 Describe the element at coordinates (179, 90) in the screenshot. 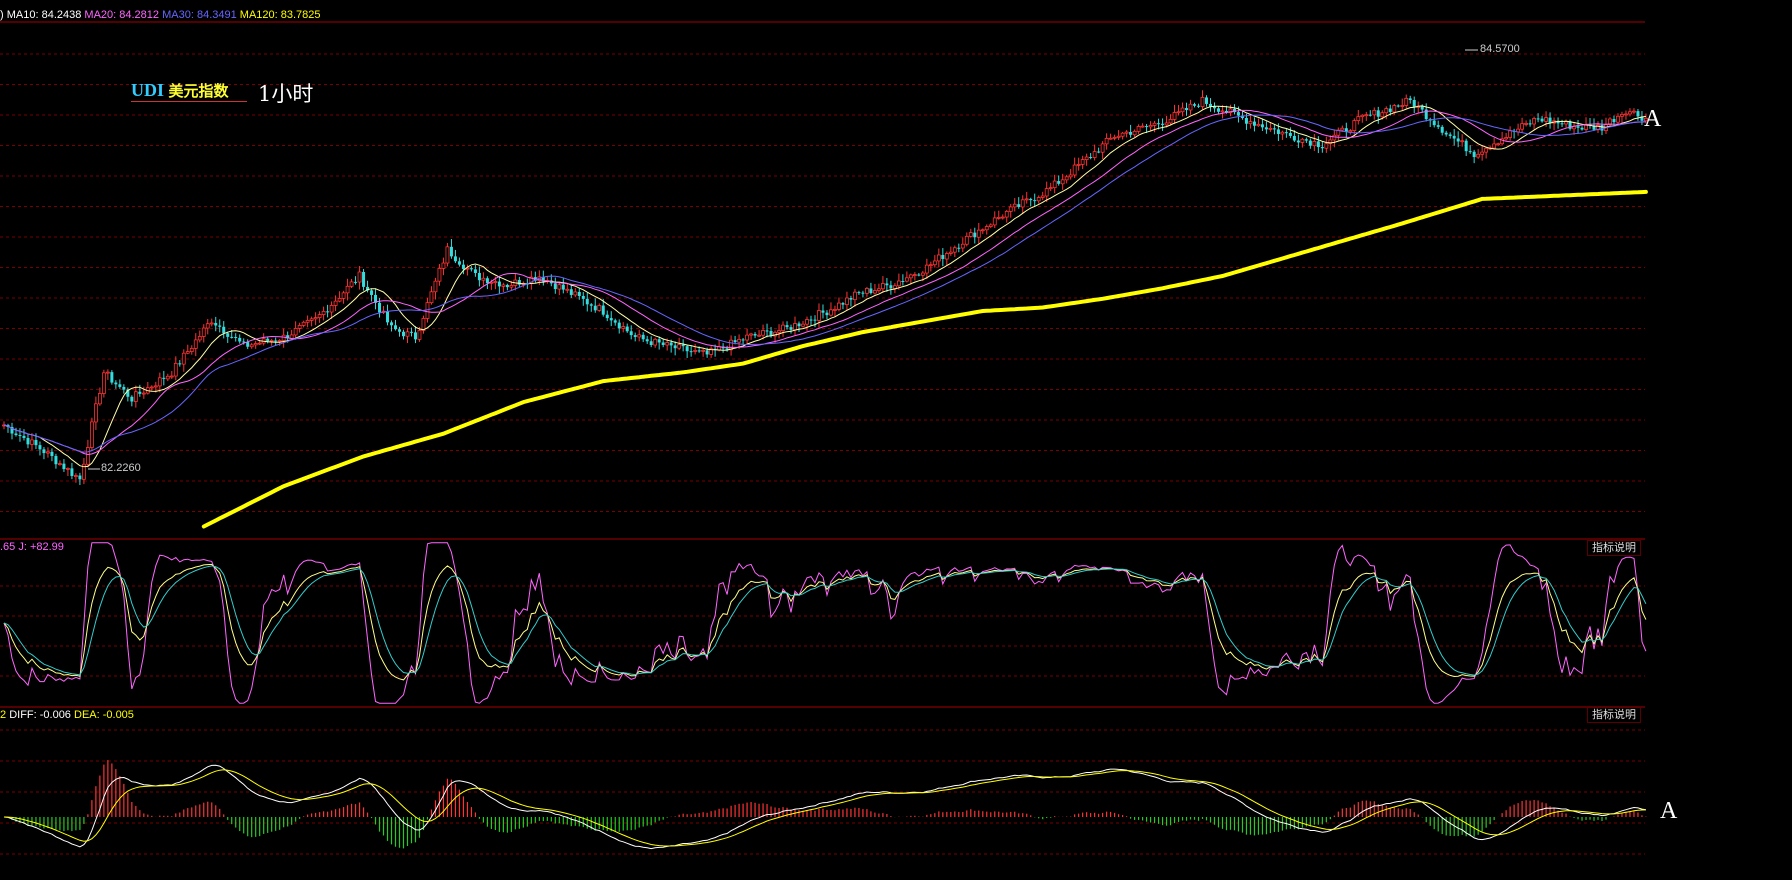

I see `chart-title: UDI 美元指数` at that location.